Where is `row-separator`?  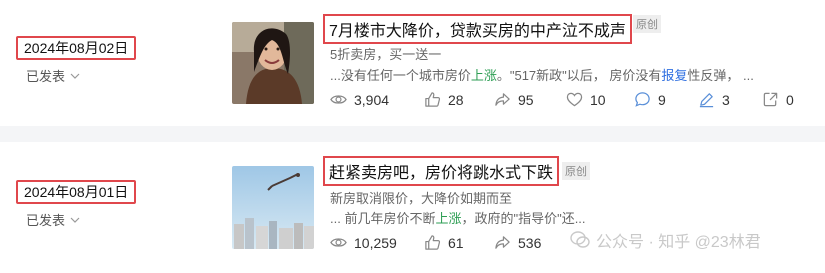
row-separator is located at coordinates (412, 134).